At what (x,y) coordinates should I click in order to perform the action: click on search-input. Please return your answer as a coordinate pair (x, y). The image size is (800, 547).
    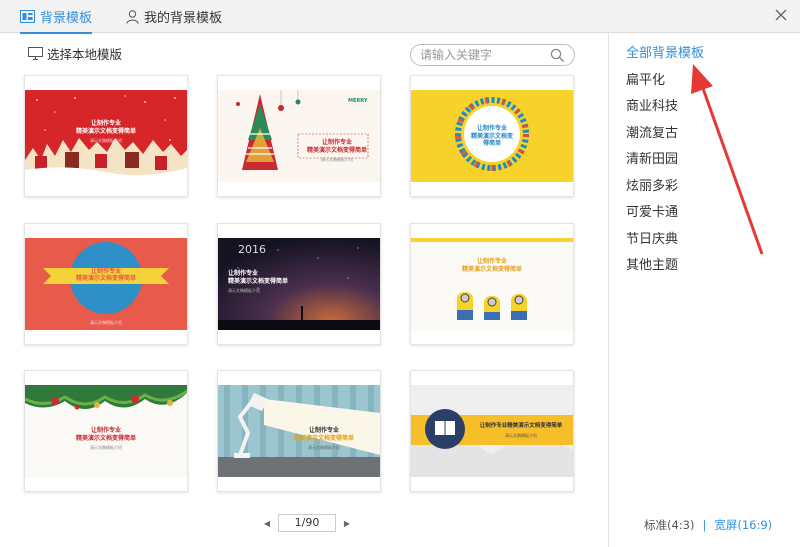
    Looking at the image, I should click on (485, 55).